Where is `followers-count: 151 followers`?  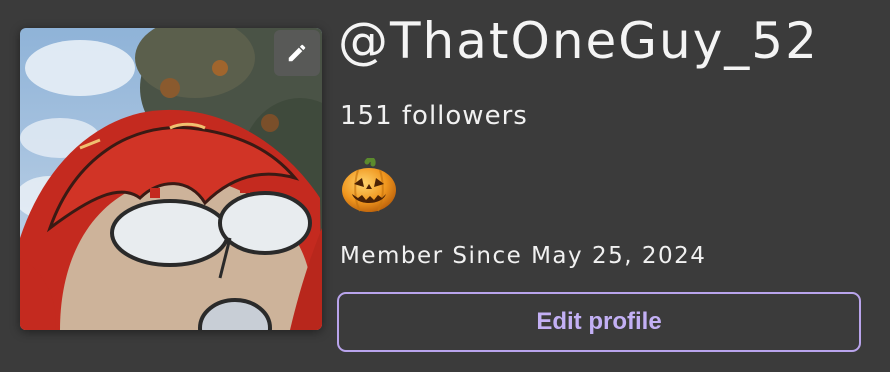
followers-count: 151 followers is located at coordinates (434, 116).